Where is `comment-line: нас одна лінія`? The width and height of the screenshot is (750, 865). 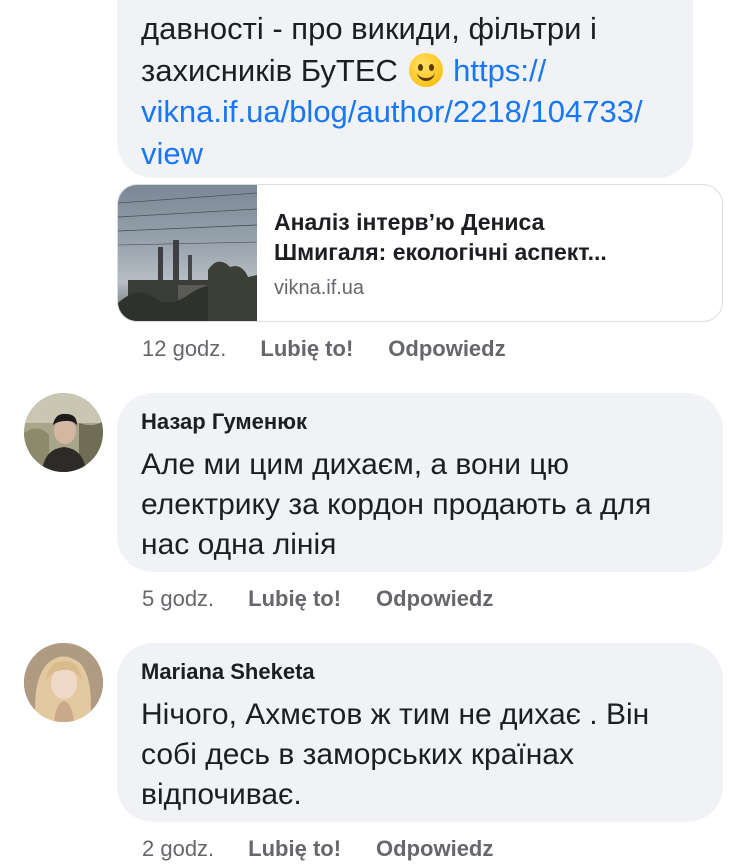 comment-line: нас одна лінія is located at coordinates (239, 544).